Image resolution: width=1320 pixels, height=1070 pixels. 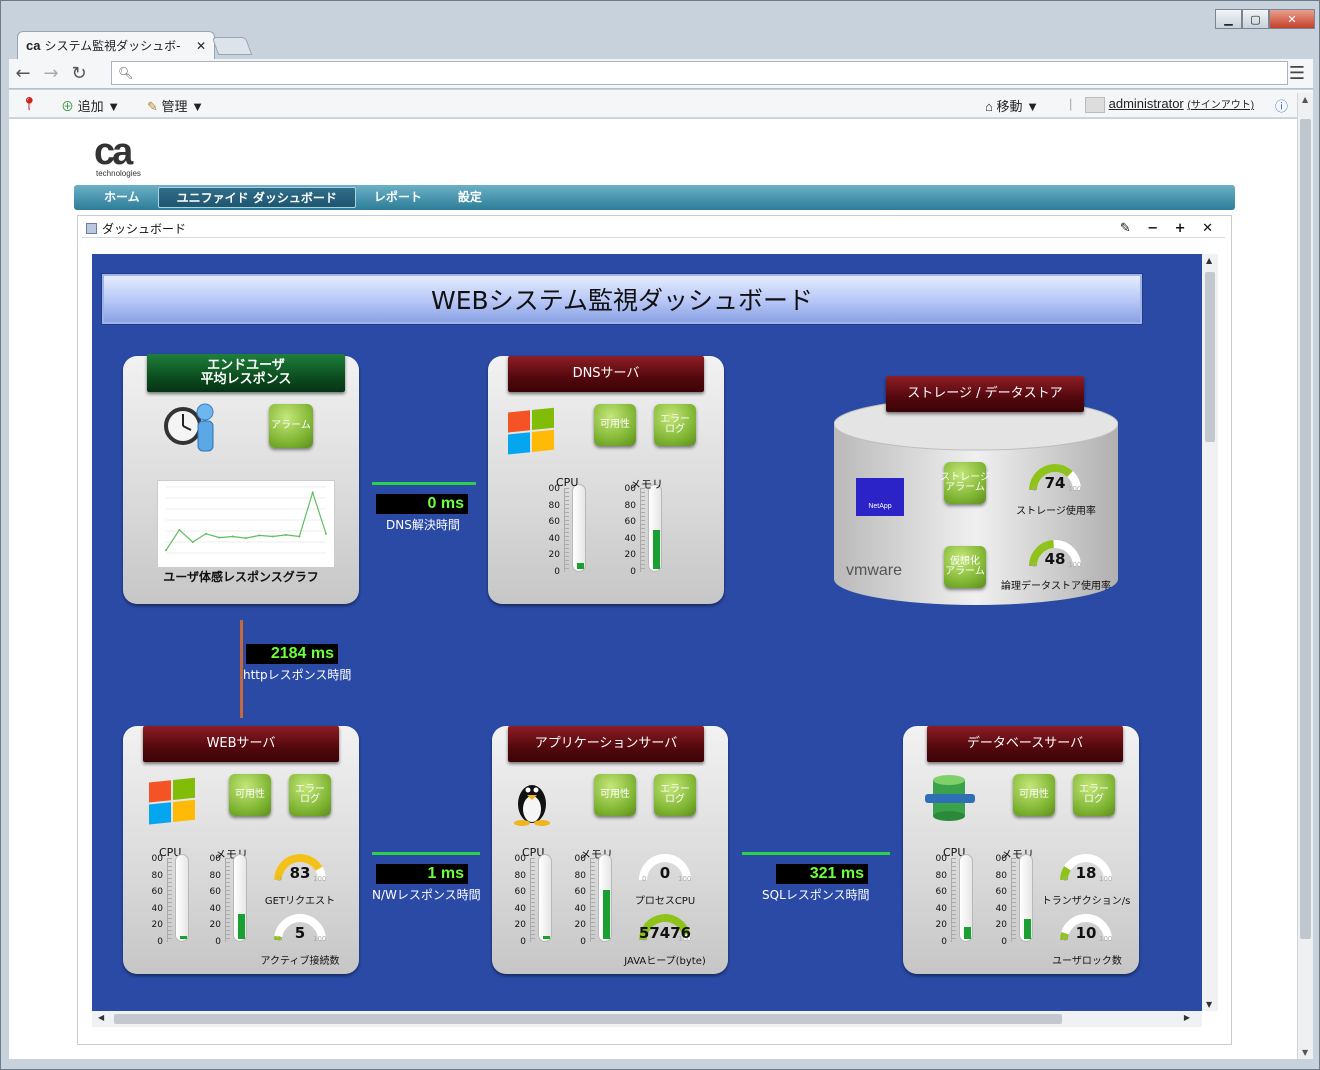 What do you see at coordinates (1210, 632) in the screenshot?
I see `dashboard-vertical-scrollbar: ▲ ▼` at bounding box center [1210, 632].